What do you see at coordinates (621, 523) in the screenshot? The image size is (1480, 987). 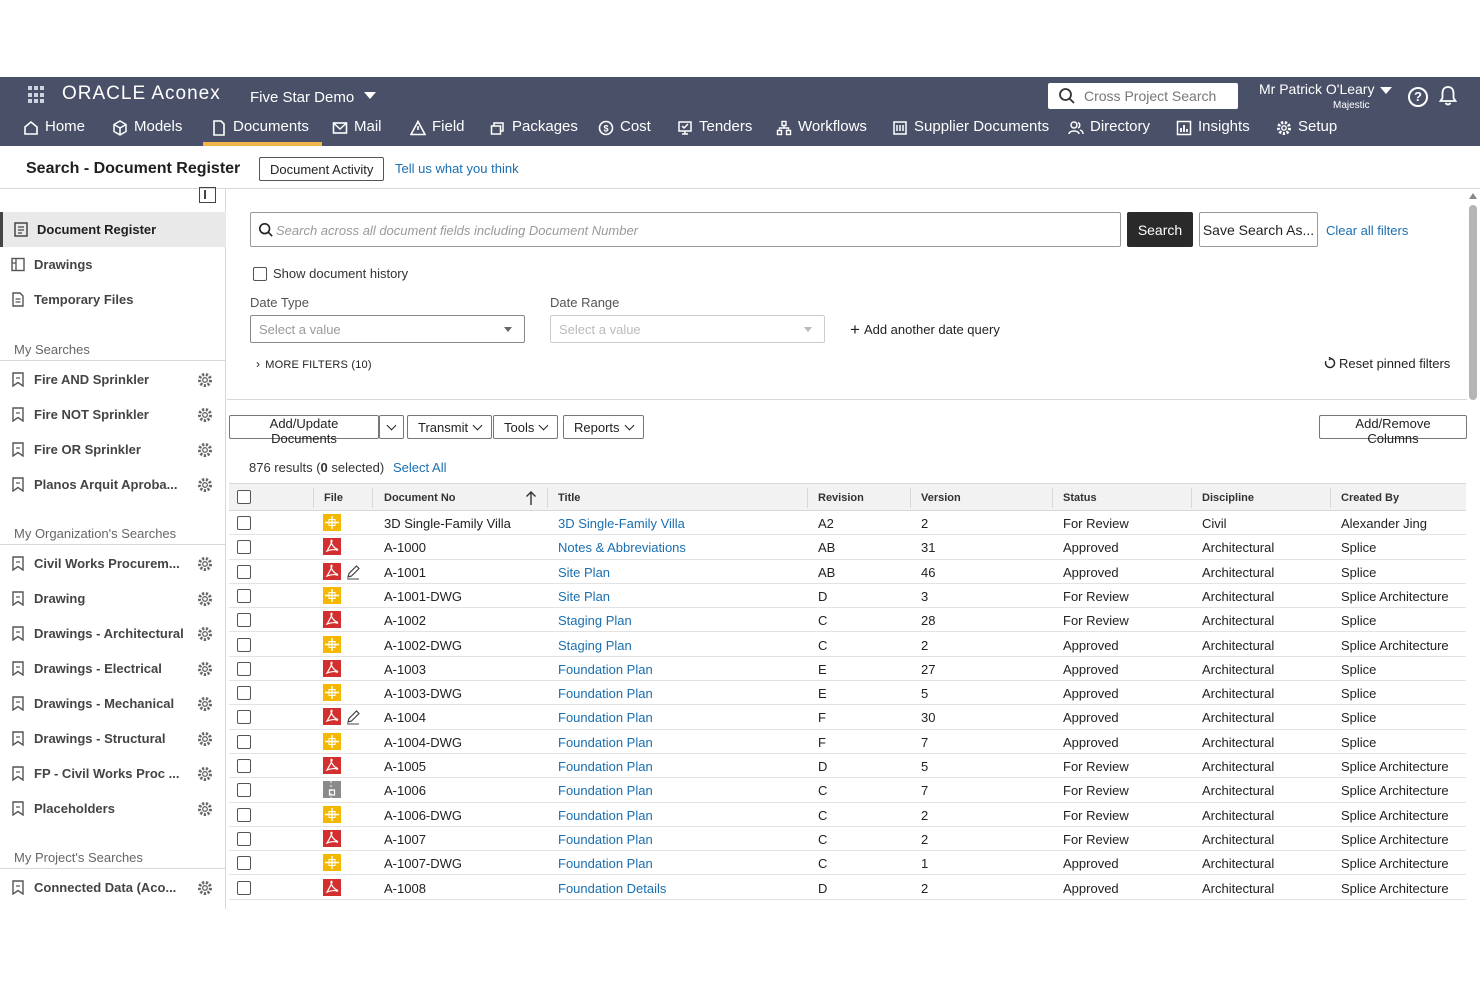 I see `cell-title: 3D Single-Family Villa` at bounding box center [621, 523].